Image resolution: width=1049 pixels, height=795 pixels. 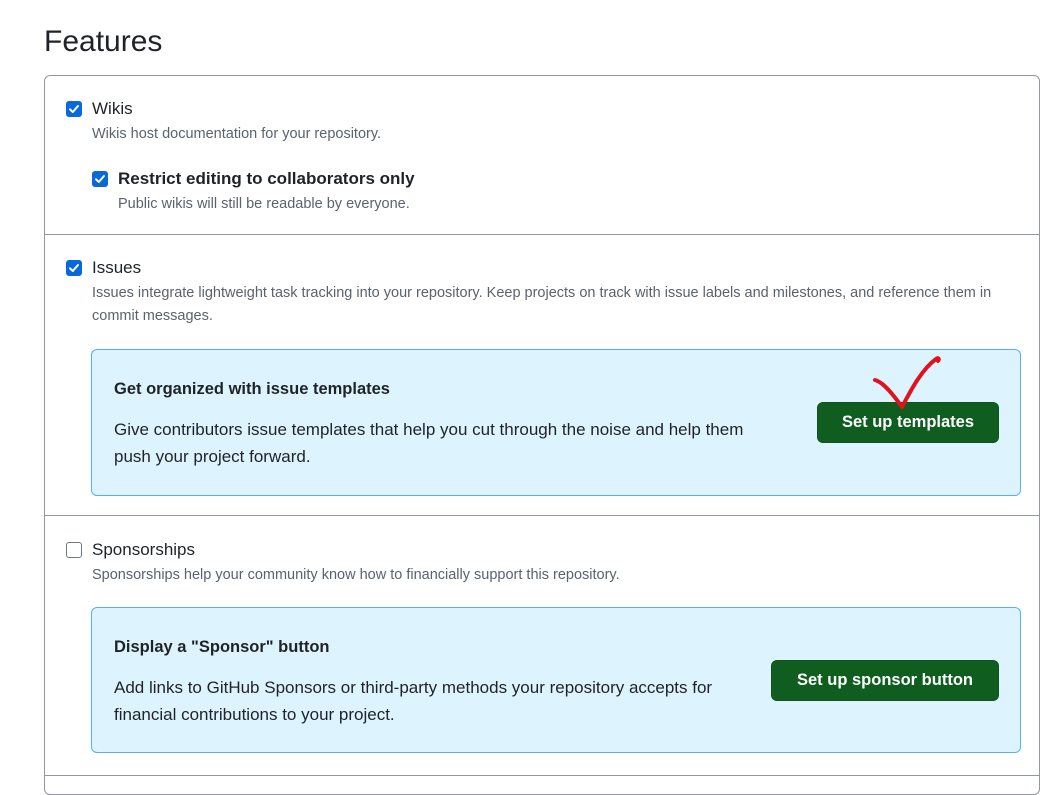 What do you see at coordinates (252, 389) in the screenshot?
I see `issue-templates-title: Get organized with issue templates` at bounding box center [252, 389].